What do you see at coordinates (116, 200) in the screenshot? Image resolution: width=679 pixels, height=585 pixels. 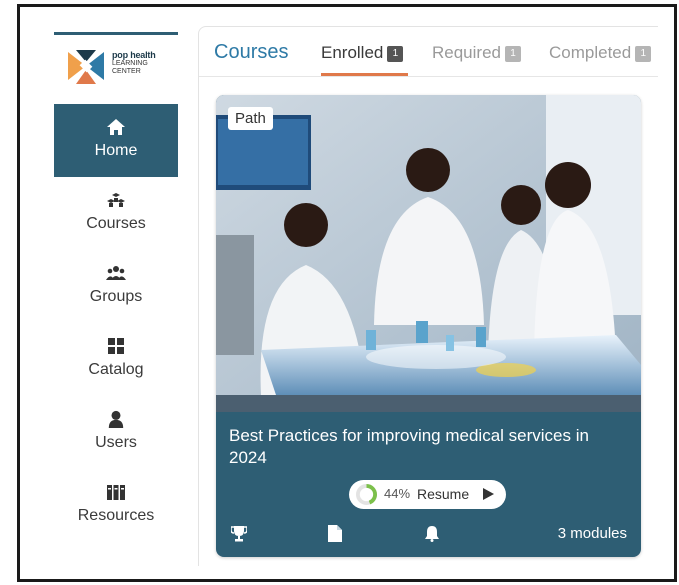 I see `courses-icon` at bounding box center [116, 200].